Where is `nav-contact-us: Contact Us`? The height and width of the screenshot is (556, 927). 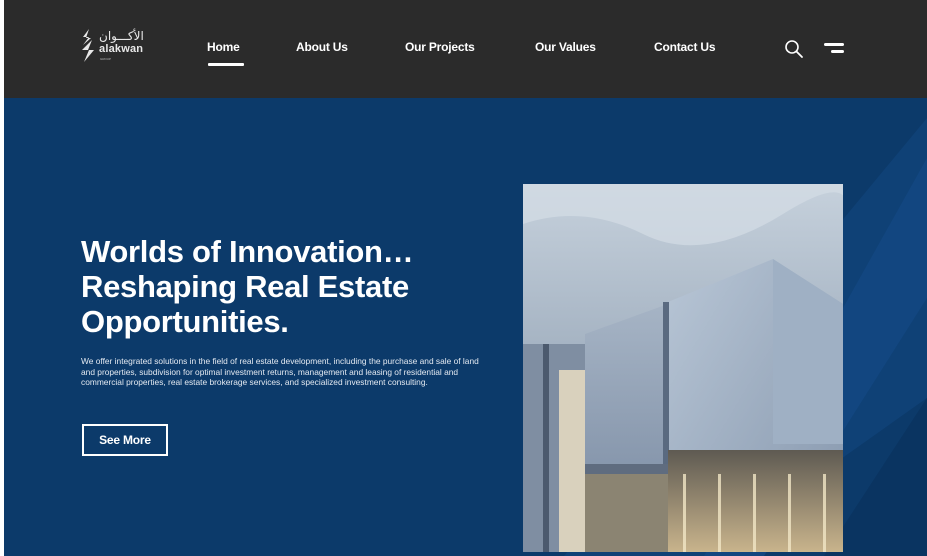
nav-contact-us: Contact Us is located at coordinates (685, 48).